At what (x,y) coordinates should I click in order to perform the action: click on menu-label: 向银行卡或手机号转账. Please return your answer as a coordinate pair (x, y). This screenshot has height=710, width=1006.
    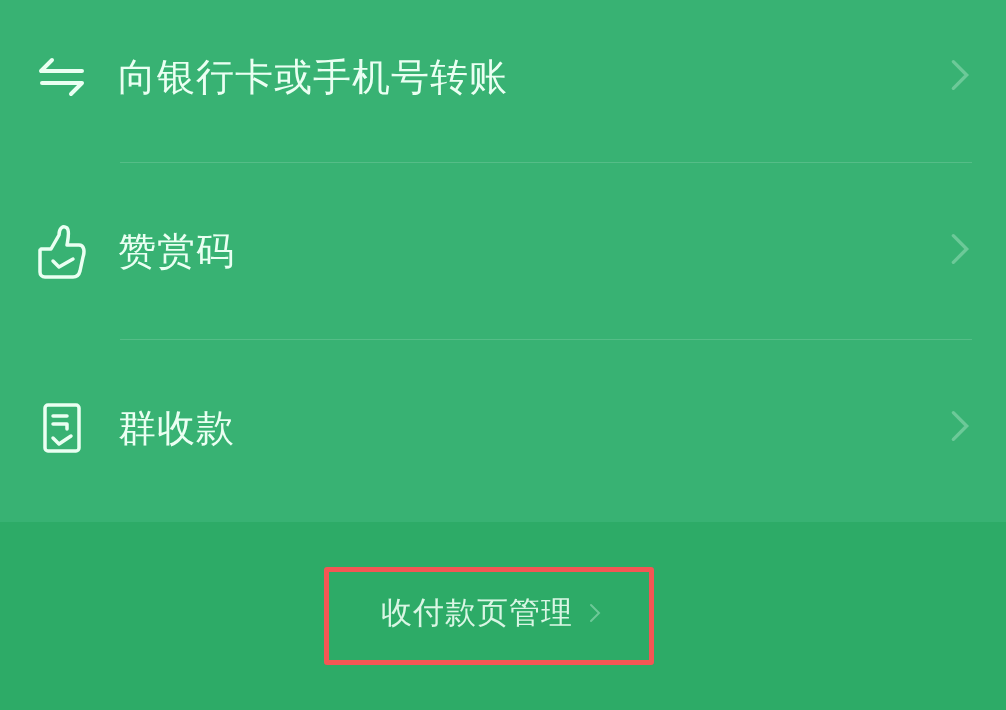
    Looking at the image, I should click on (313, 77).